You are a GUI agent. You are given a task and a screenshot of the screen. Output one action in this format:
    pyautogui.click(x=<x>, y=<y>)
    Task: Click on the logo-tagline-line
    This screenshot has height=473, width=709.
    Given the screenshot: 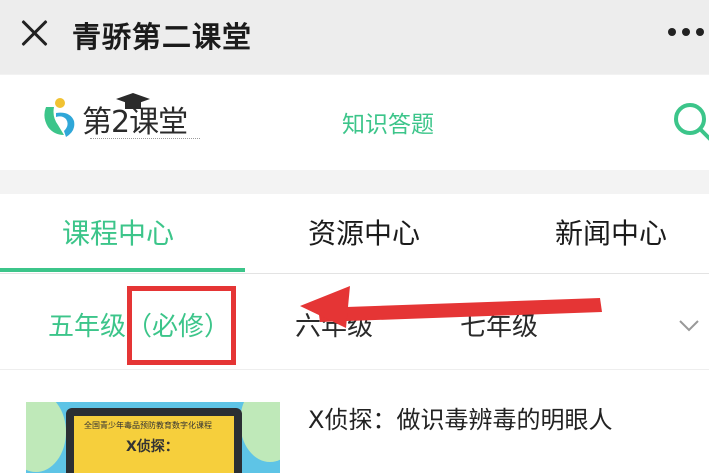 What is the action you would take?
    pyautogui.click(x=145, y=139)
    